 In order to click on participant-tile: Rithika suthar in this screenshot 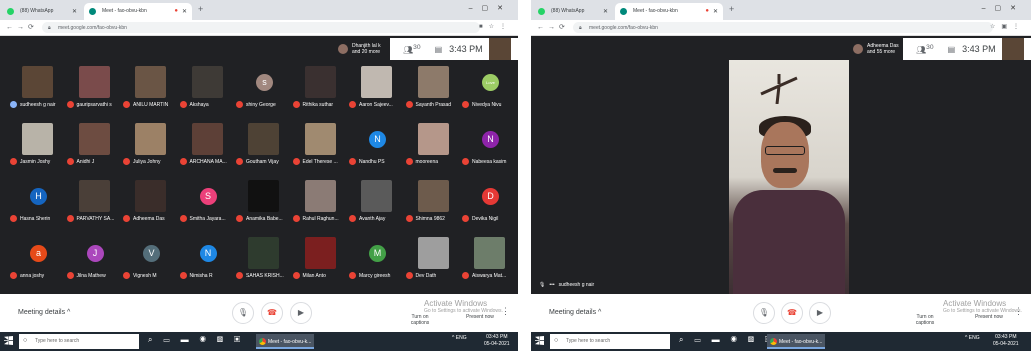, I will do `click(320, 87)`.